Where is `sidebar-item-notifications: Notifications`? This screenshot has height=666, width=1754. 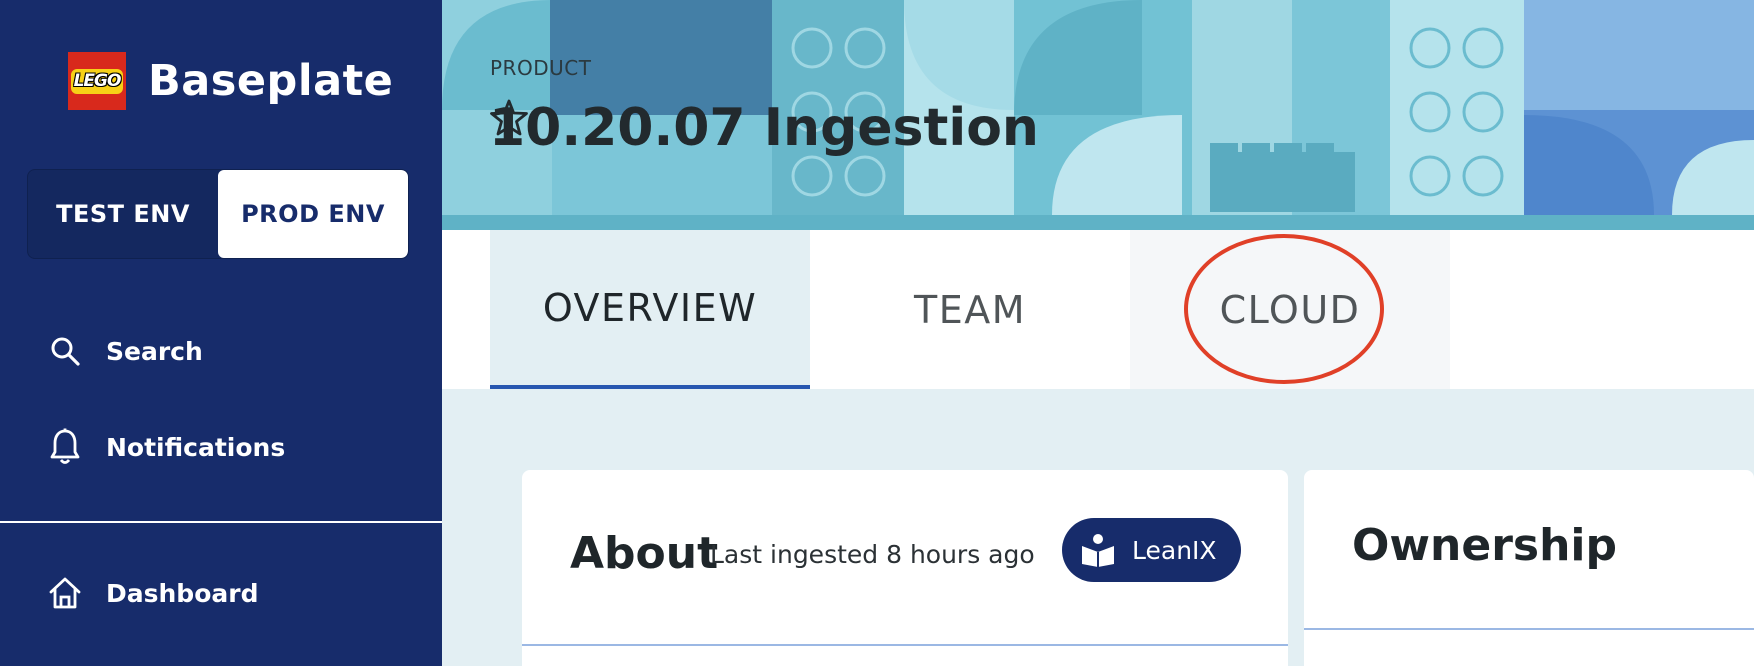
sidebar-item-notifications: Notifications is located at coordinates (167, 446).